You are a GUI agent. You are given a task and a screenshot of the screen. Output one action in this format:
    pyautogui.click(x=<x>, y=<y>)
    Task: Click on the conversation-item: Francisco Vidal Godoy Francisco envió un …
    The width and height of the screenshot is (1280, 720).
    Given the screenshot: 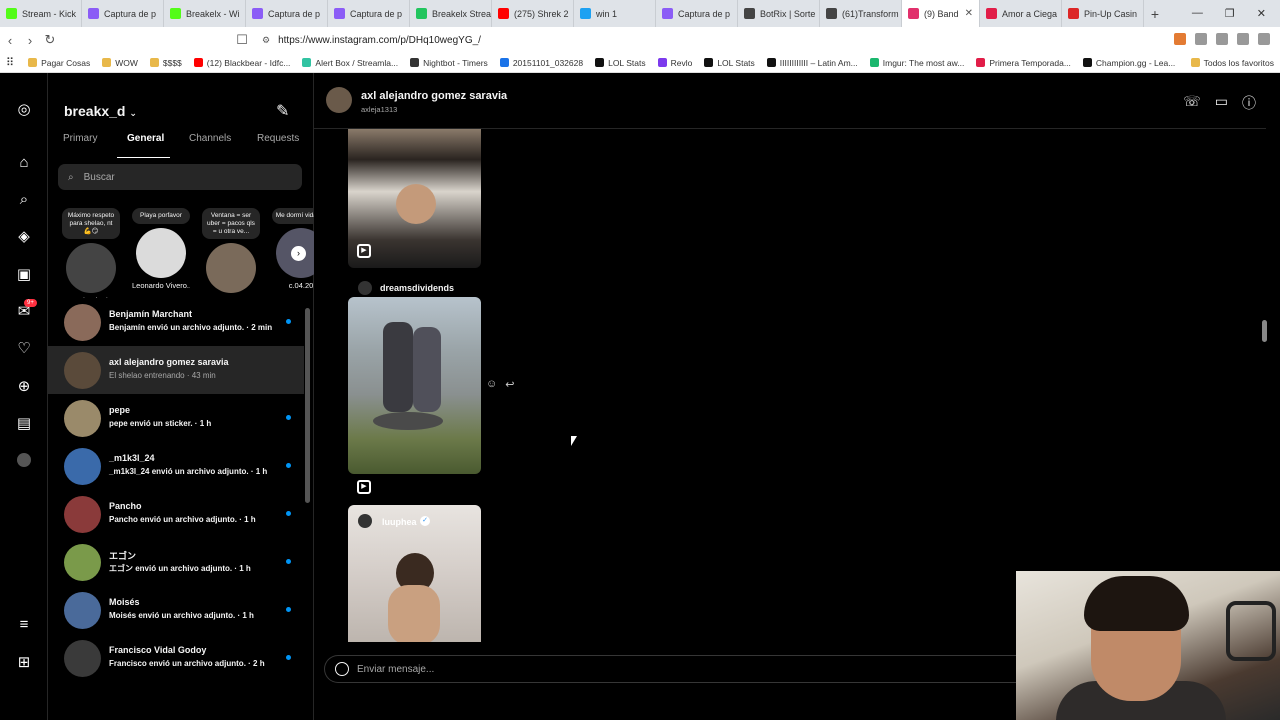 What is the action you would take?
    pyautogui.click(x=176, y=658)
    